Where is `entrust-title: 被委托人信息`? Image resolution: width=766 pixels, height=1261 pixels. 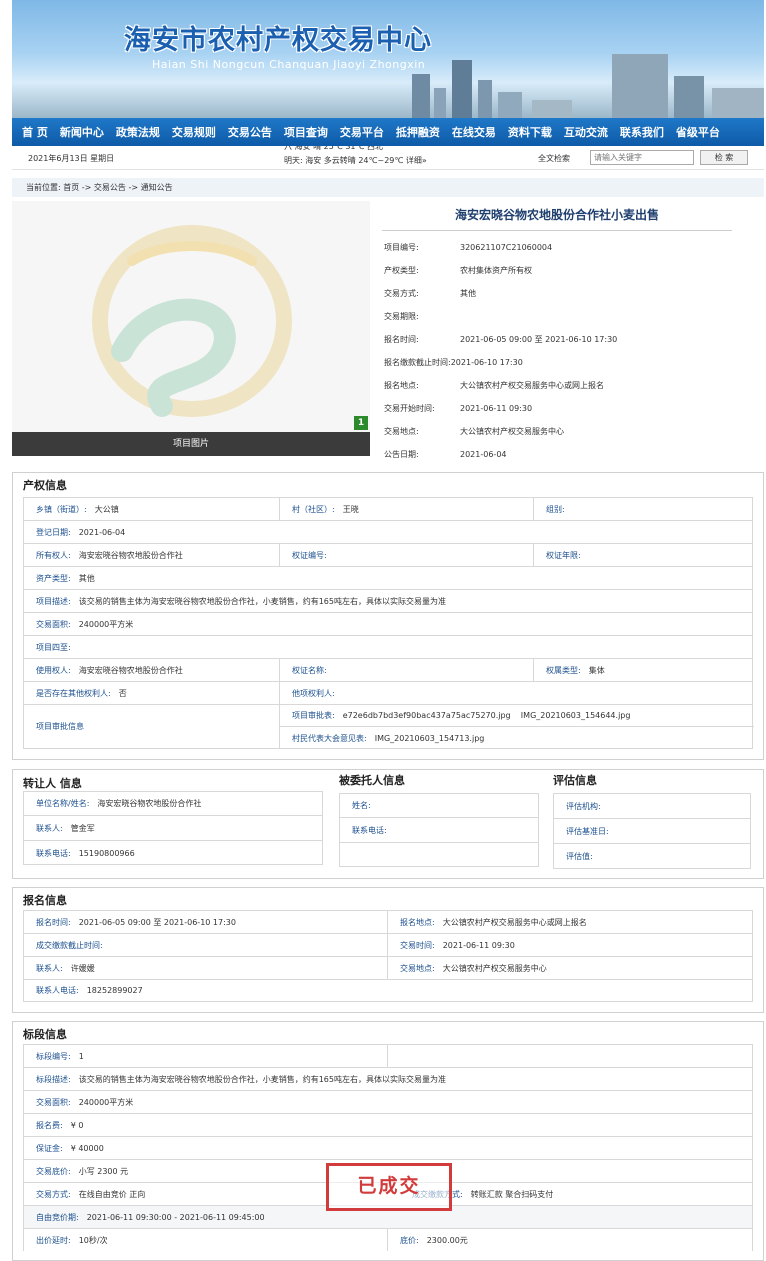
entrust-title: 被委托人信息 is located at coordinates (372, 780).